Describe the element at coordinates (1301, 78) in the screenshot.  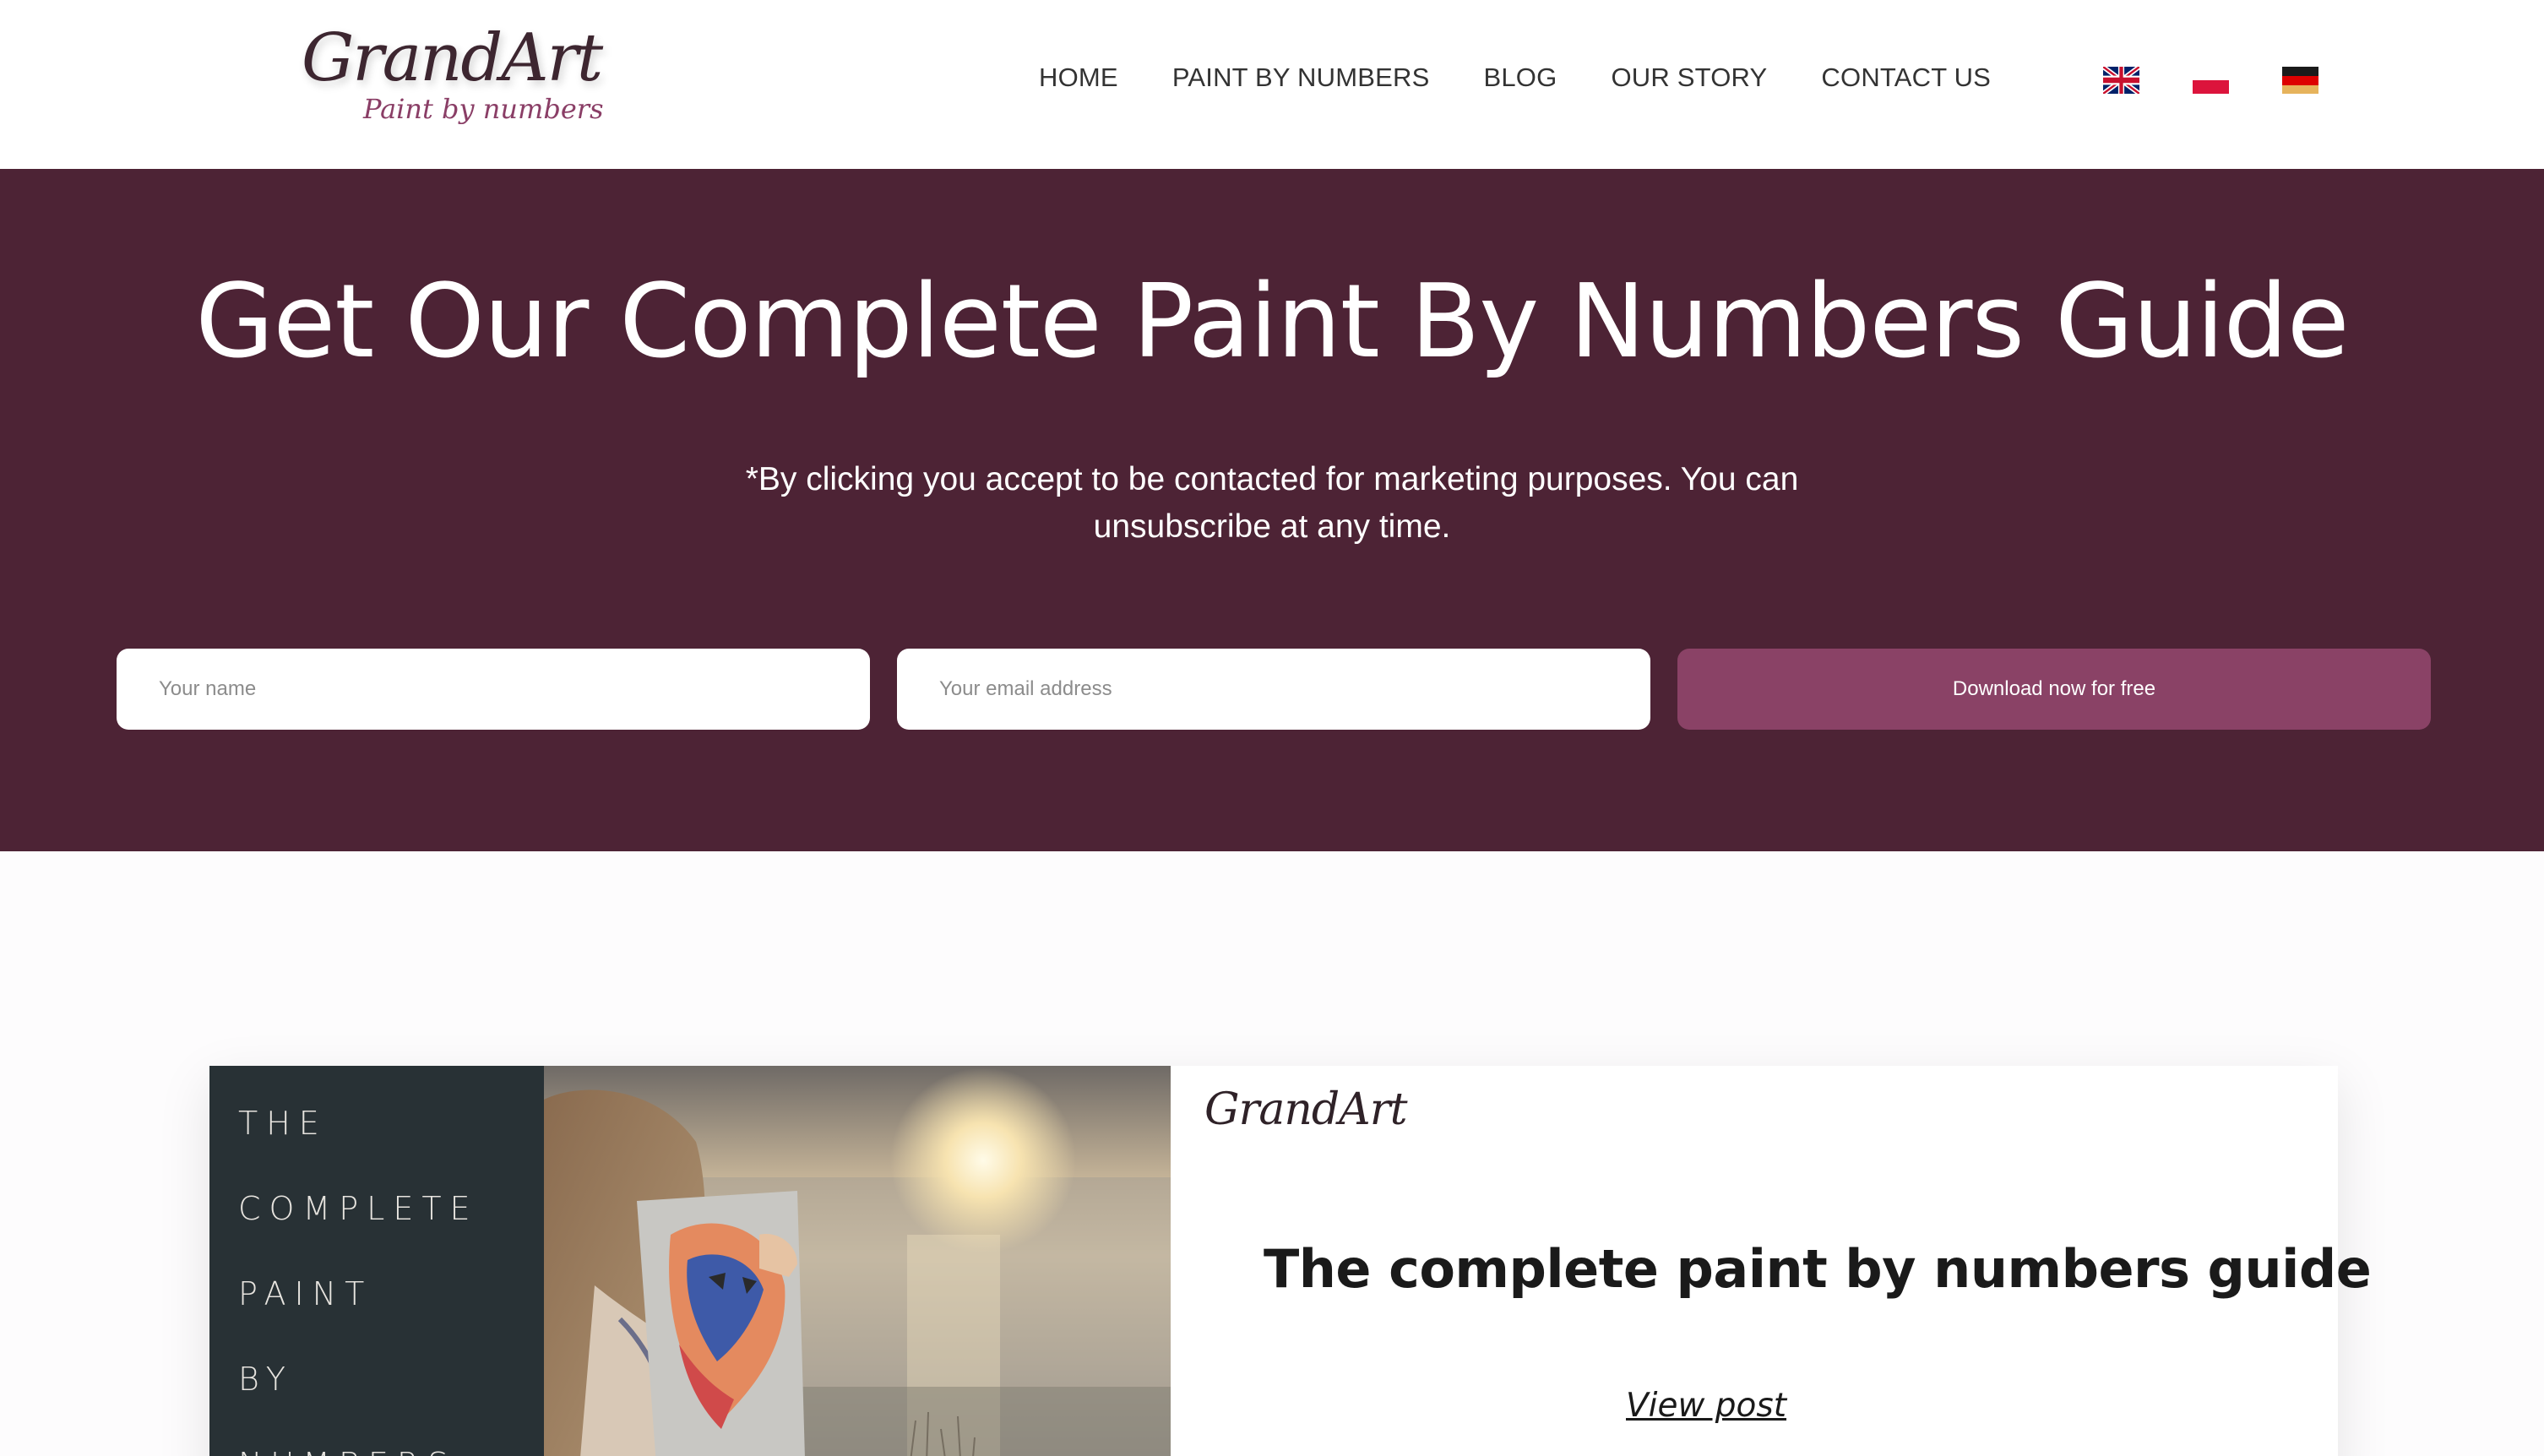
I see `nav-item-paint-by-numbers: PAINT BY NUMBERS` at that location.